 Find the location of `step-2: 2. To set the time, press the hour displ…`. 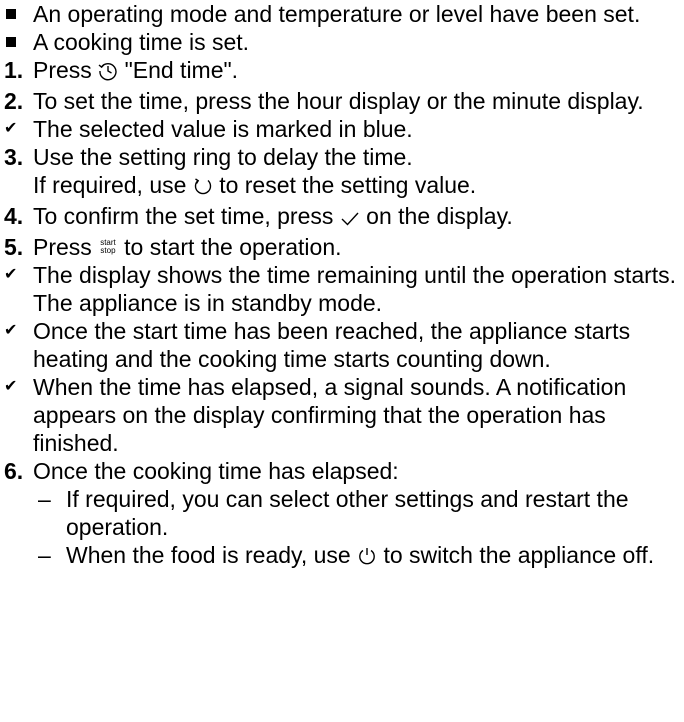

step-2: 2. To set the time, press the hour displ… is located at coordinates (324, 101).